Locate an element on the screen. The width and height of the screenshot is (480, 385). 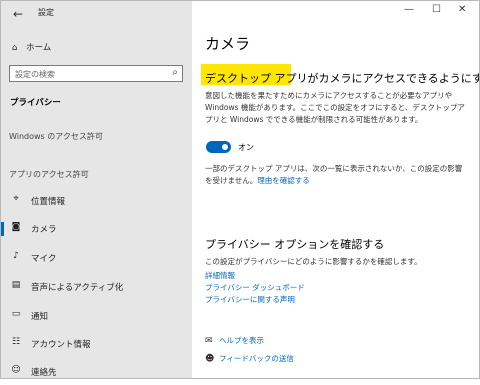
sidebar-item-label: マイク is located at coordinates (44, 259).